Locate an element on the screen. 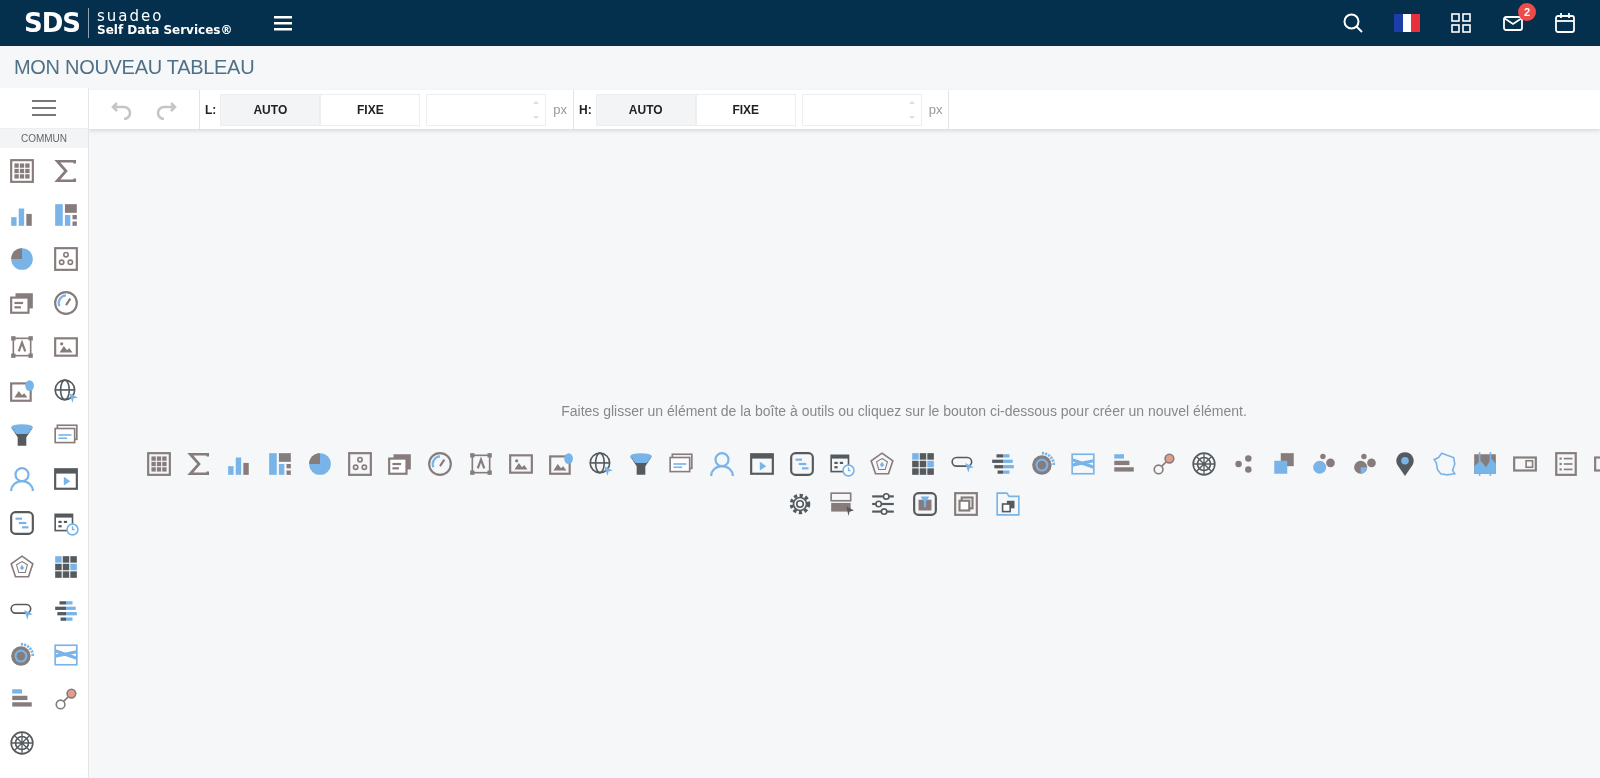 The height and width of the screenshot is (778, 1600). dimension-label: L: is located at coordinates (211, 109).